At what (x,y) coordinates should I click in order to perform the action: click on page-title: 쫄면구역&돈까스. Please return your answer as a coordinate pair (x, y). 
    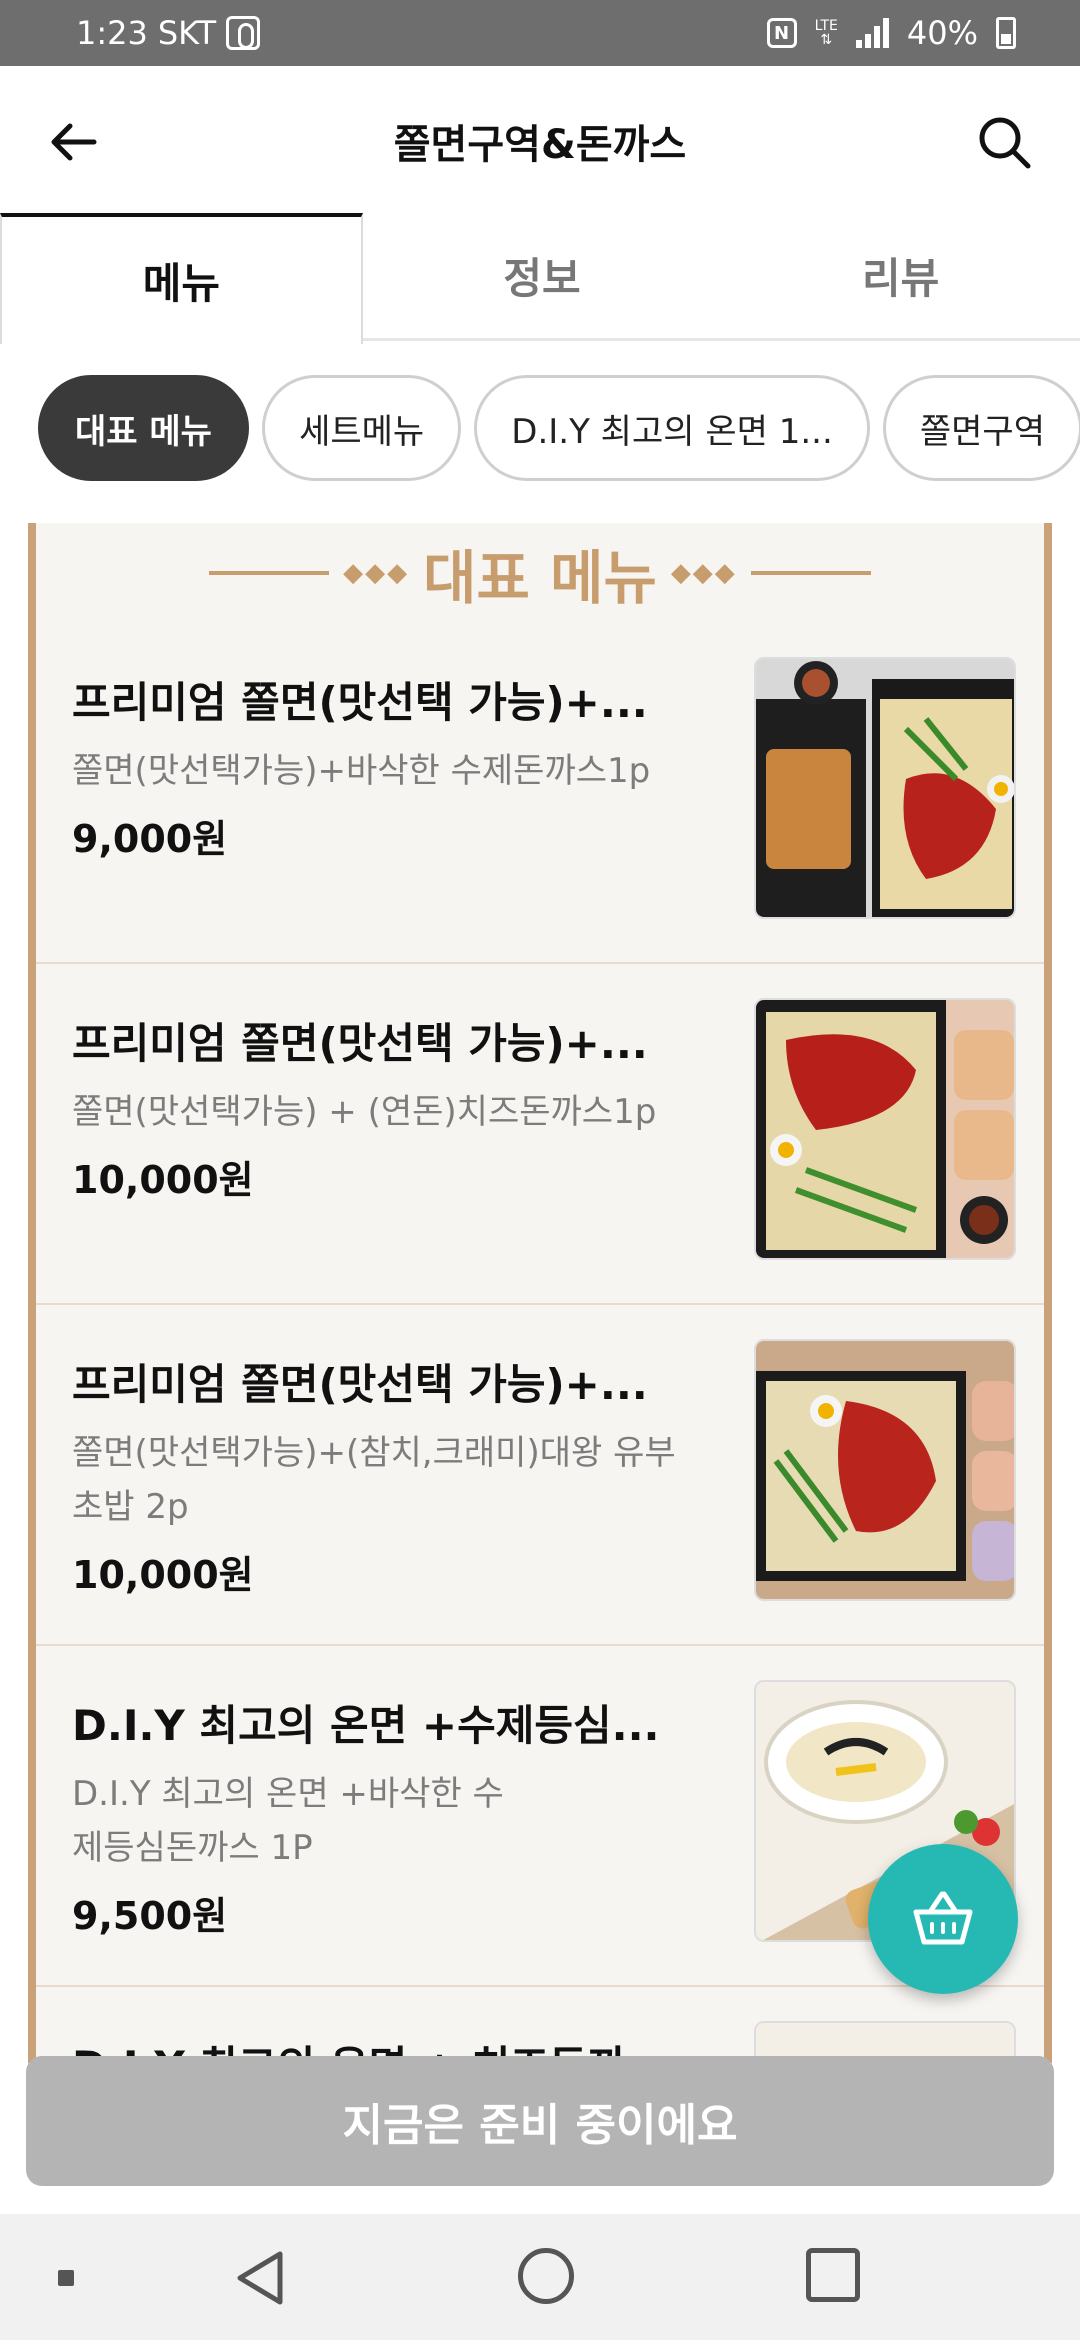
    Looking at the image, I should click on (540, 145).